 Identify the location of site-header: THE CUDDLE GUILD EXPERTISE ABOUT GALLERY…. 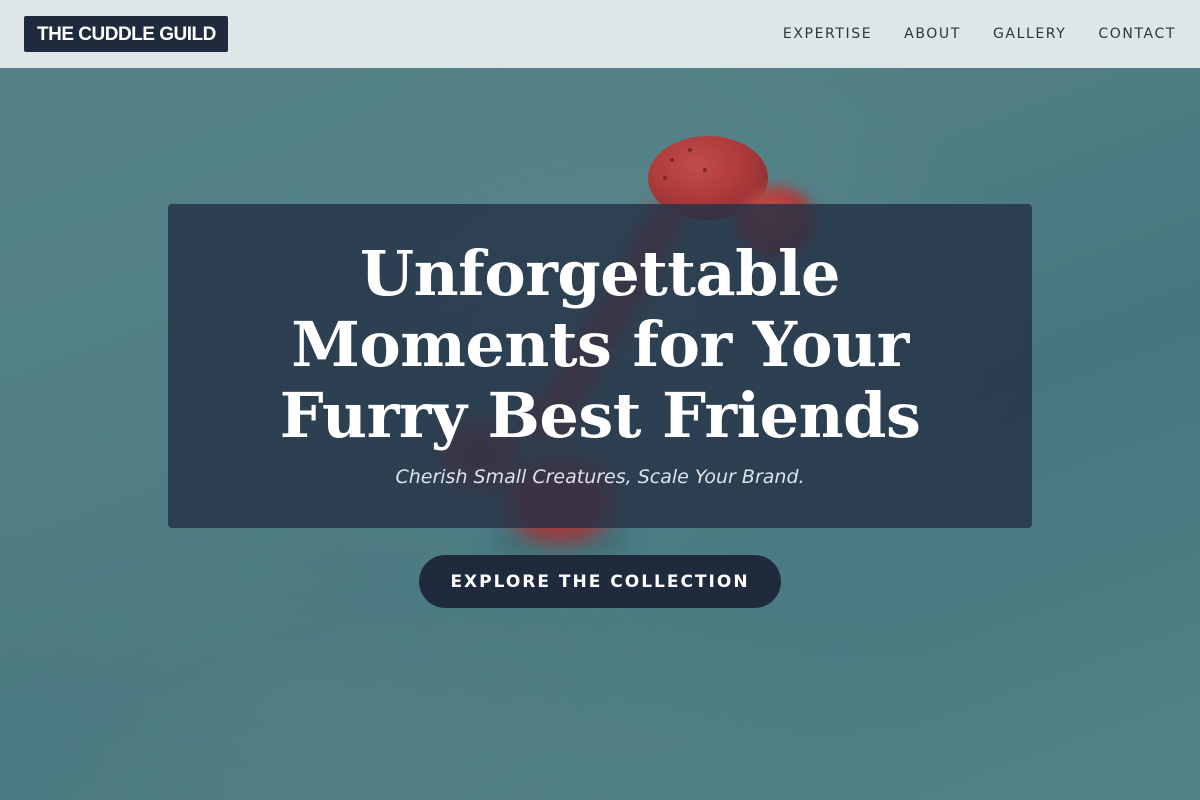
(600, 34).